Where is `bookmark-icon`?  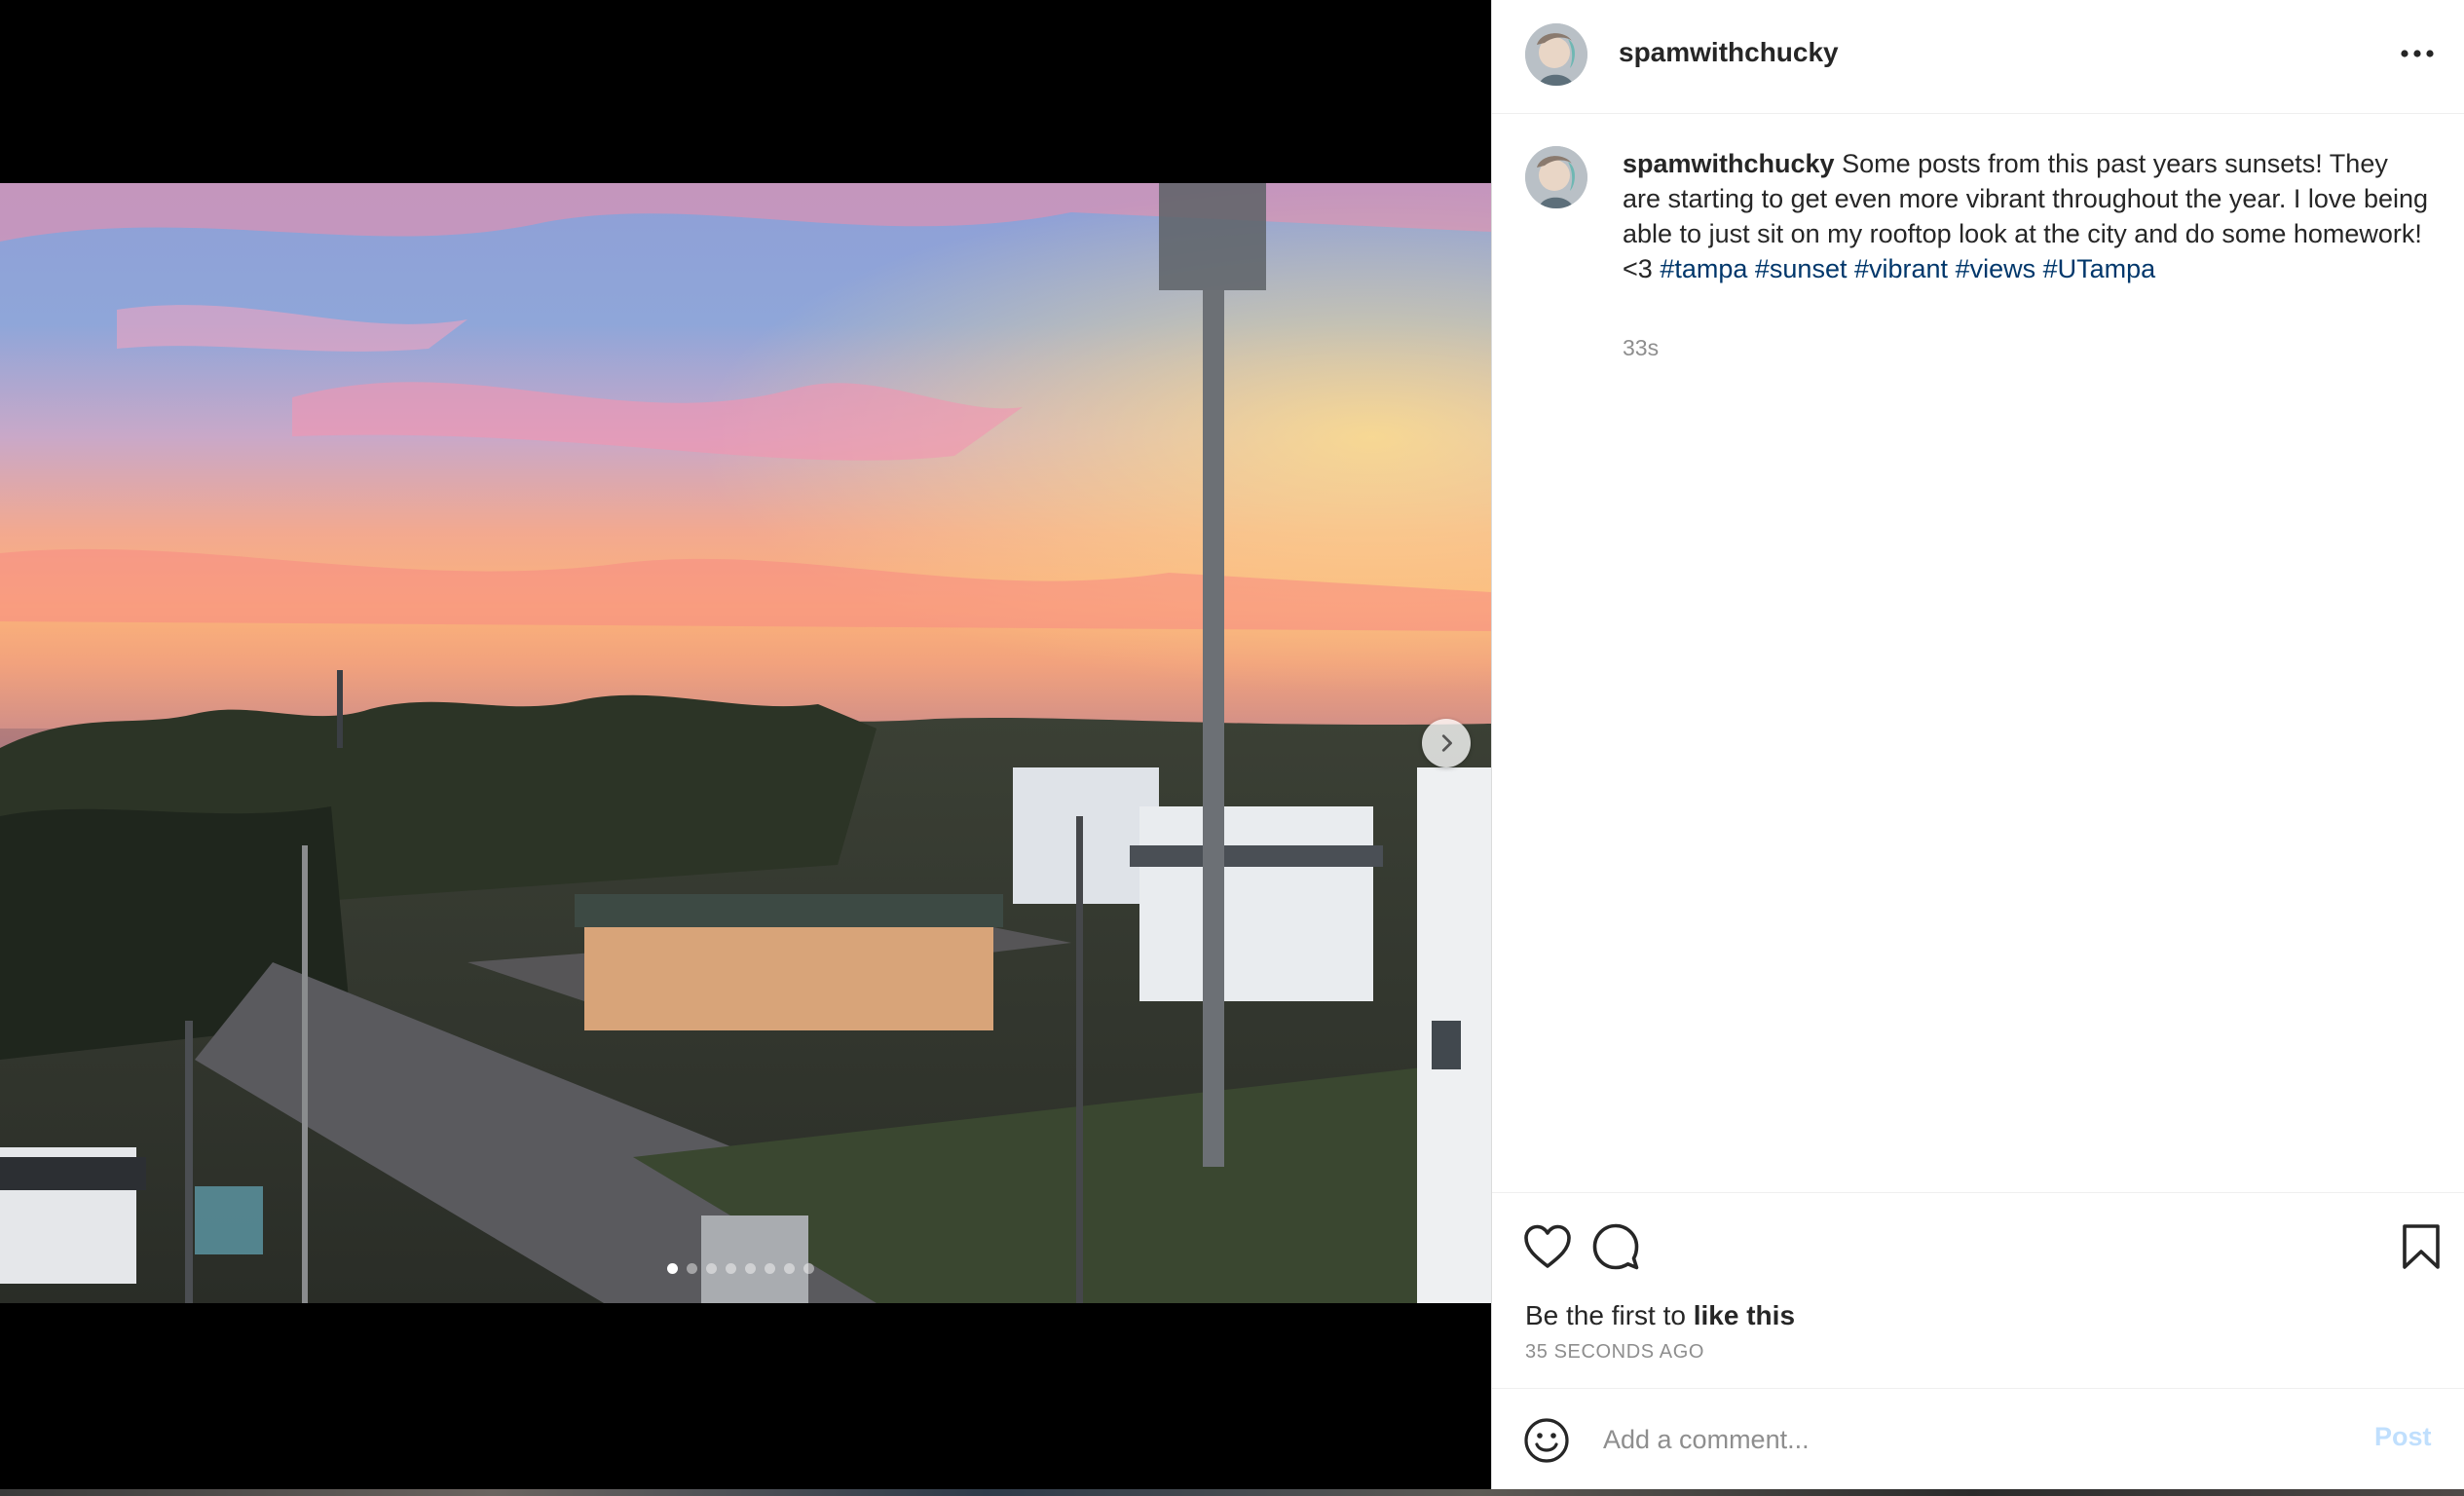 bookmark-icon is located at coordinates (2421, 1247).